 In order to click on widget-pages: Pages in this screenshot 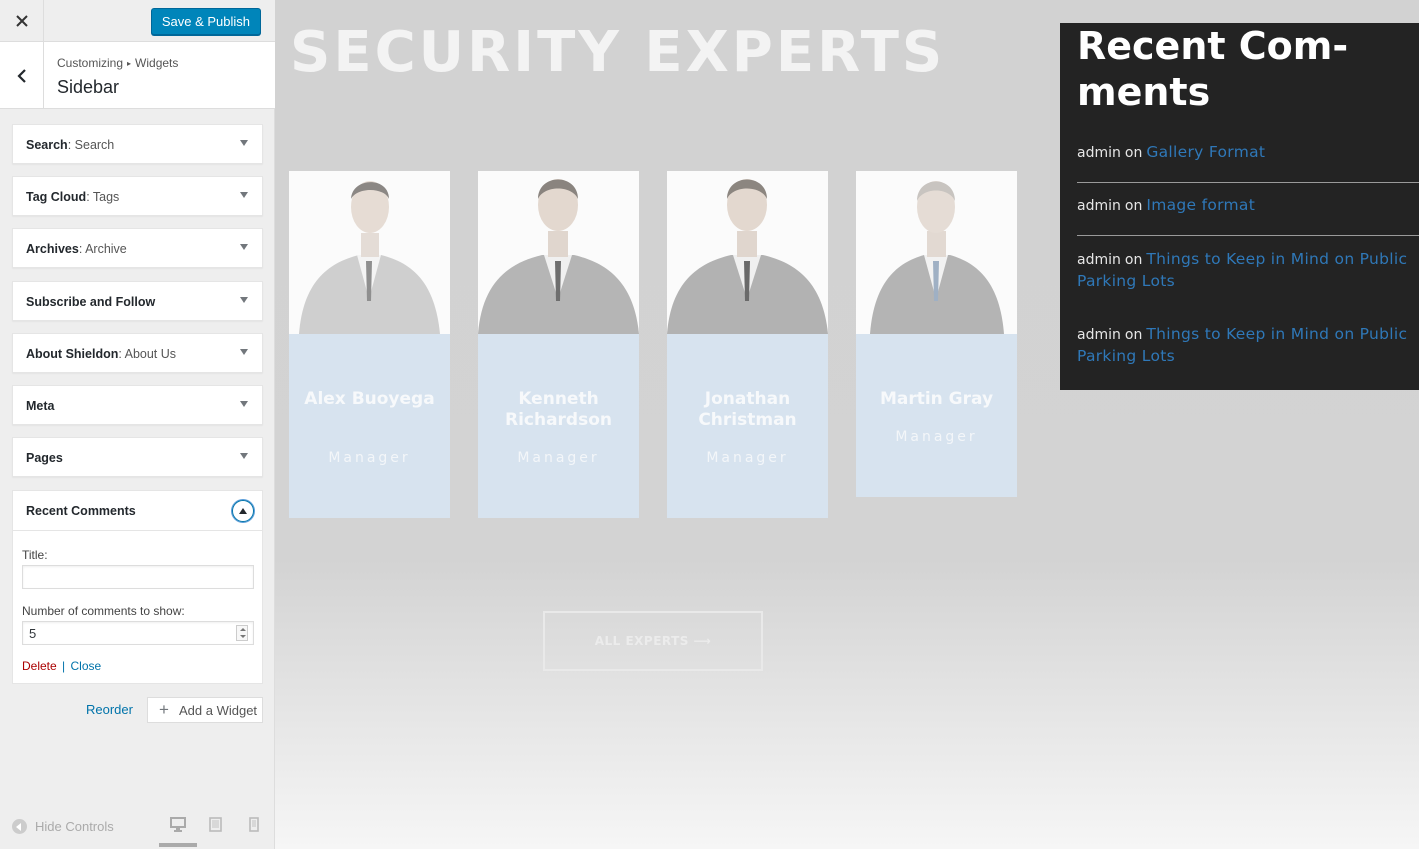, I will do `click(137, 457)`.